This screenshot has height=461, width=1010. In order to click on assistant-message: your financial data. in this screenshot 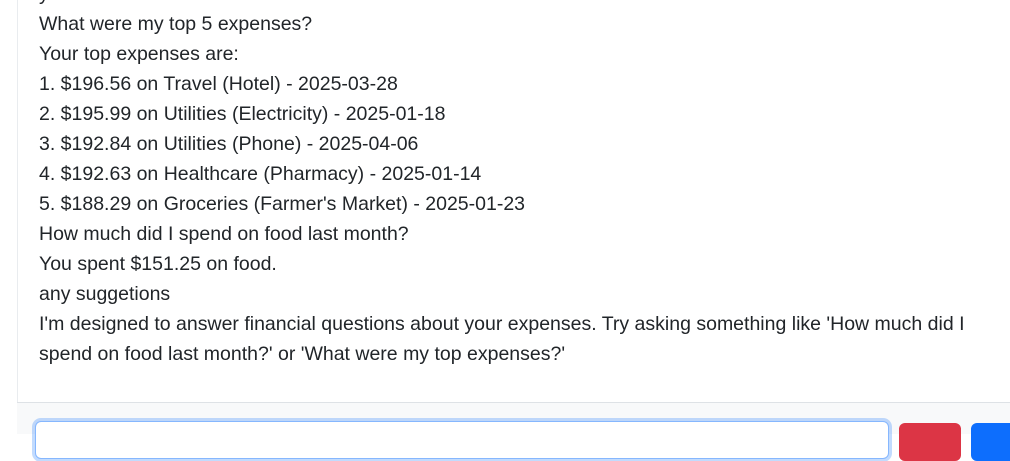, I will do `click(519, 4)`.